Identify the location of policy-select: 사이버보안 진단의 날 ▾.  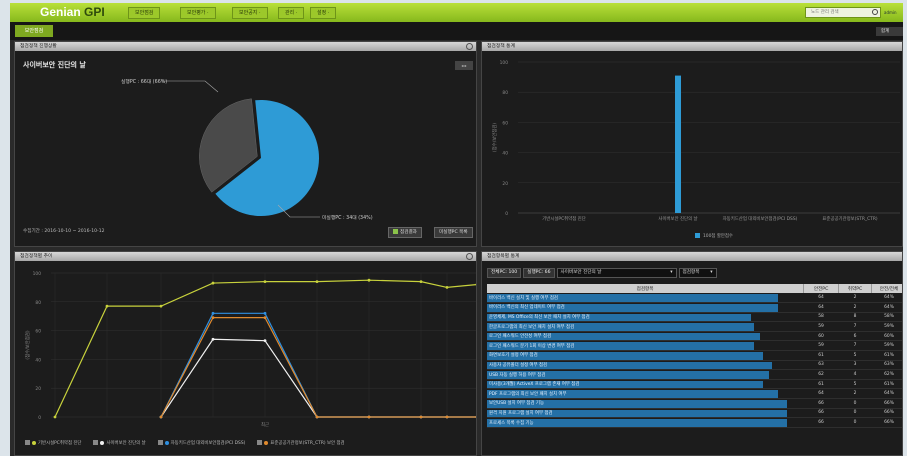
(616, 273).